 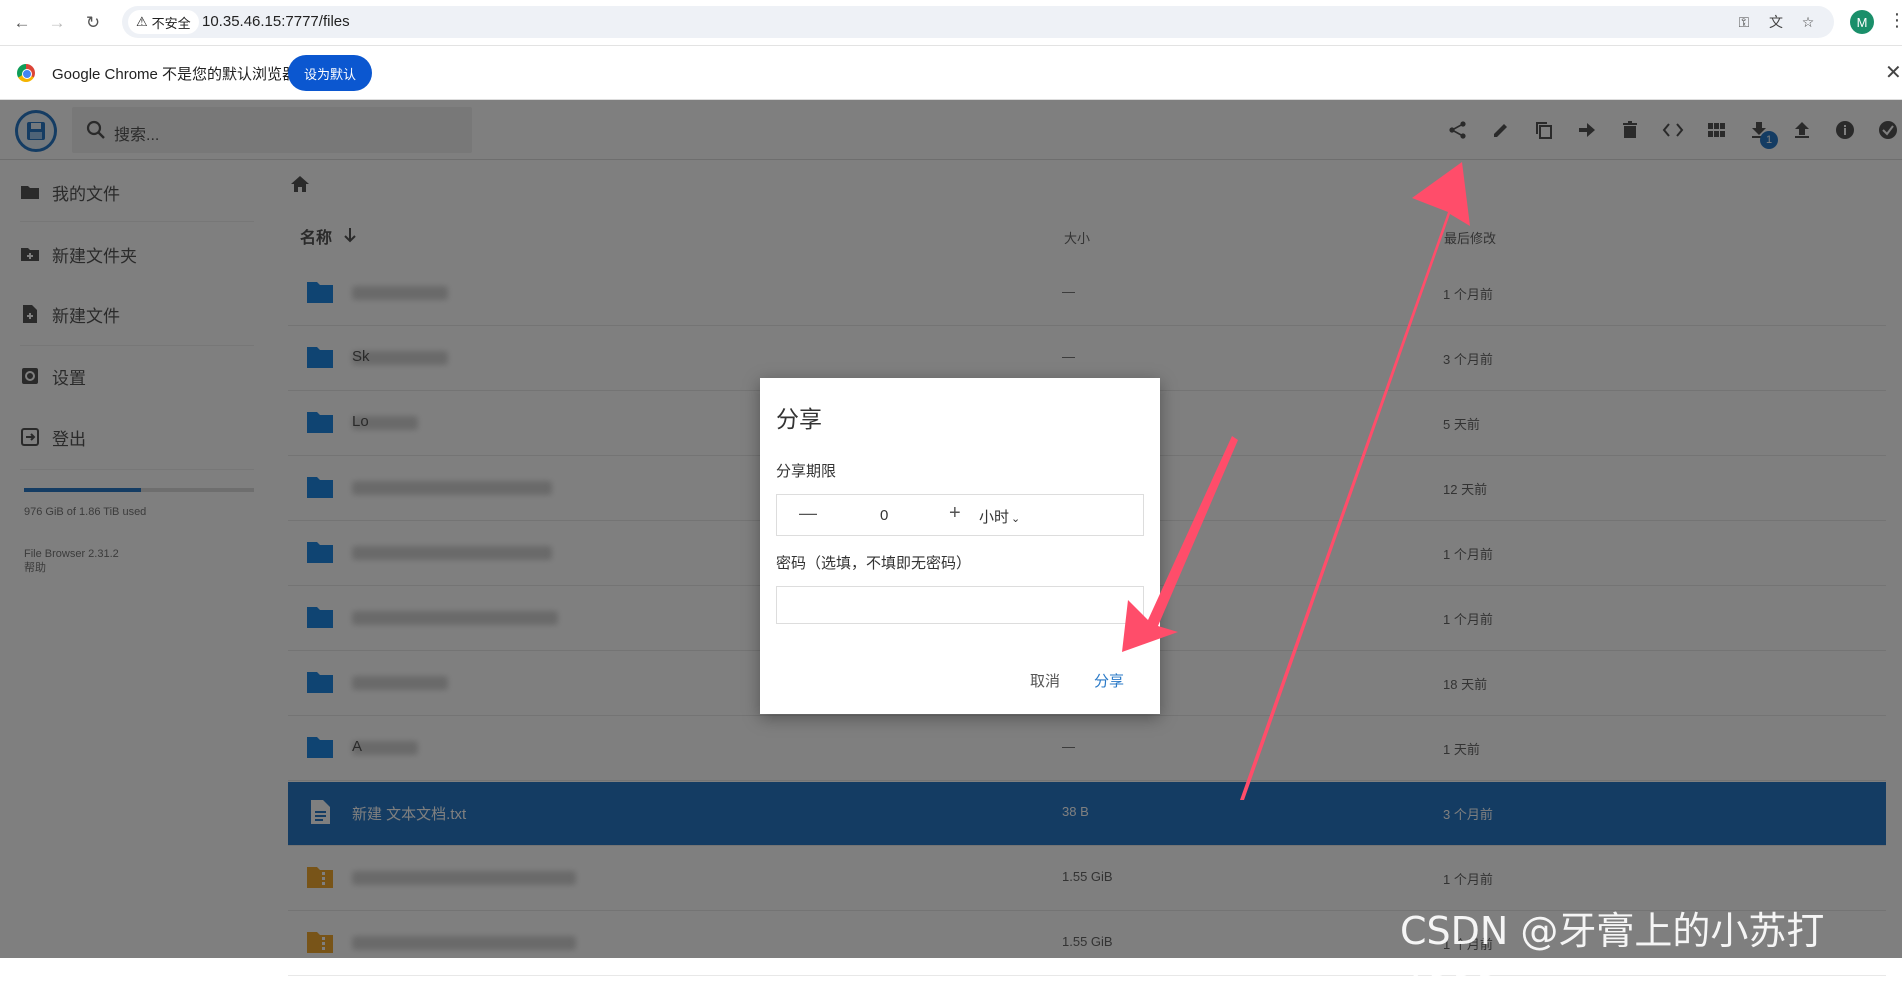 What do you see at coordinates (994, 517) in the screenshot?
I see `unit-label: 小时` at bounding box center [994, 517].